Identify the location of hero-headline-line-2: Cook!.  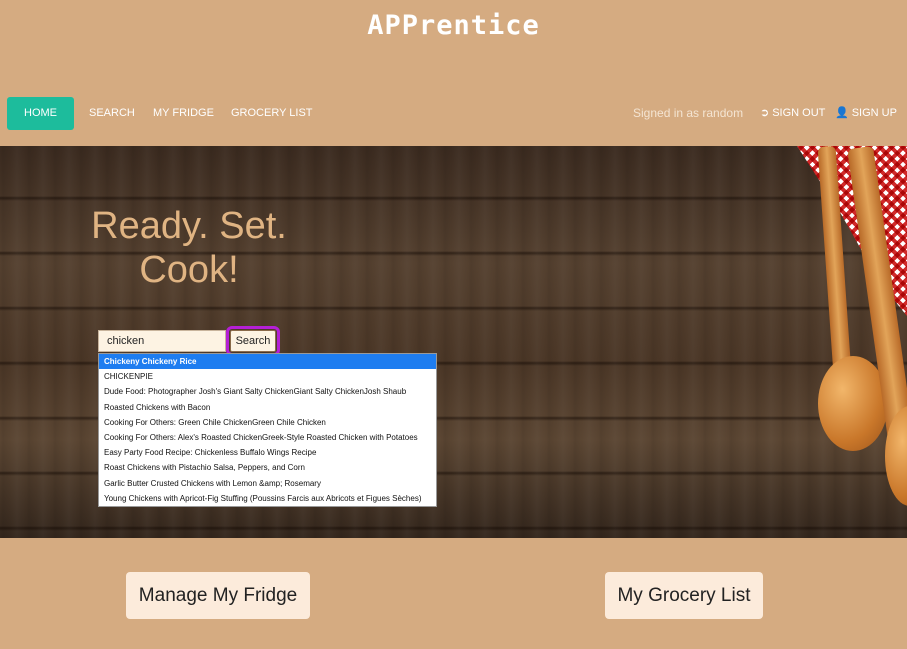
(189, 270).